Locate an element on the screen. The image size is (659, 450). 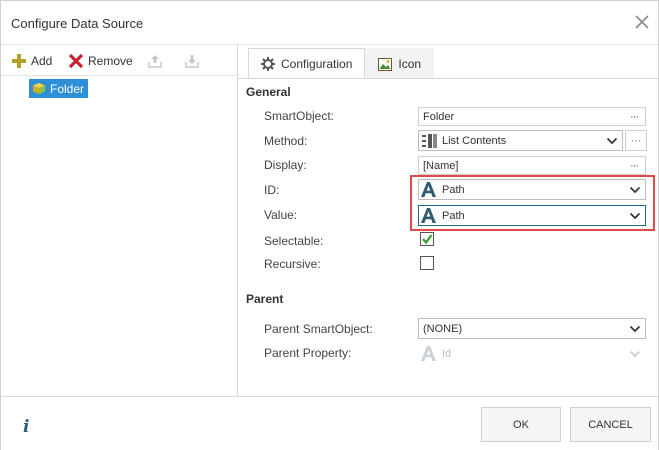
value-select: Path is located at coordinates (532, 215).